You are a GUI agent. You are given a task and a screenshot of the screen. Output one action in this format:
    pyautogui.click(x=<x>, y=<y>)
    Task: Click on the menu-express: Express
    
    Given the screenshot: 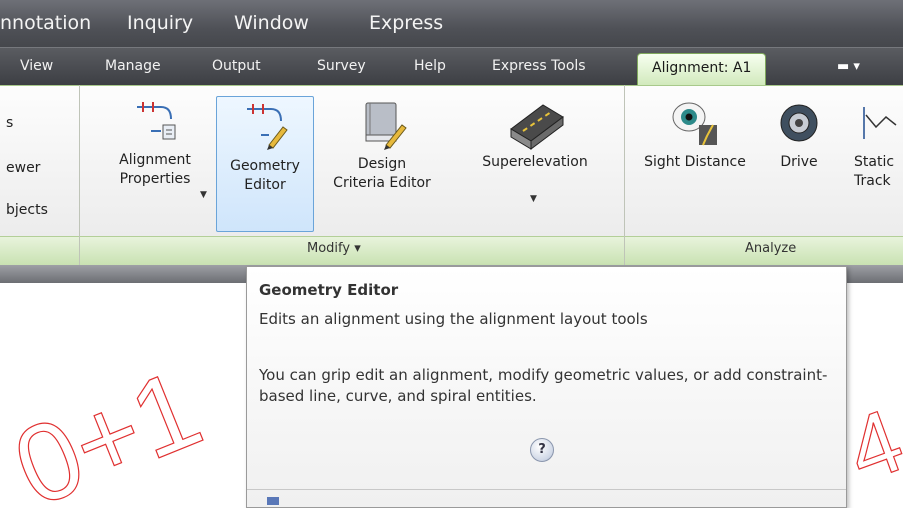 What is the action you would take?
    pyautogui.click(x=406, y=23)
    